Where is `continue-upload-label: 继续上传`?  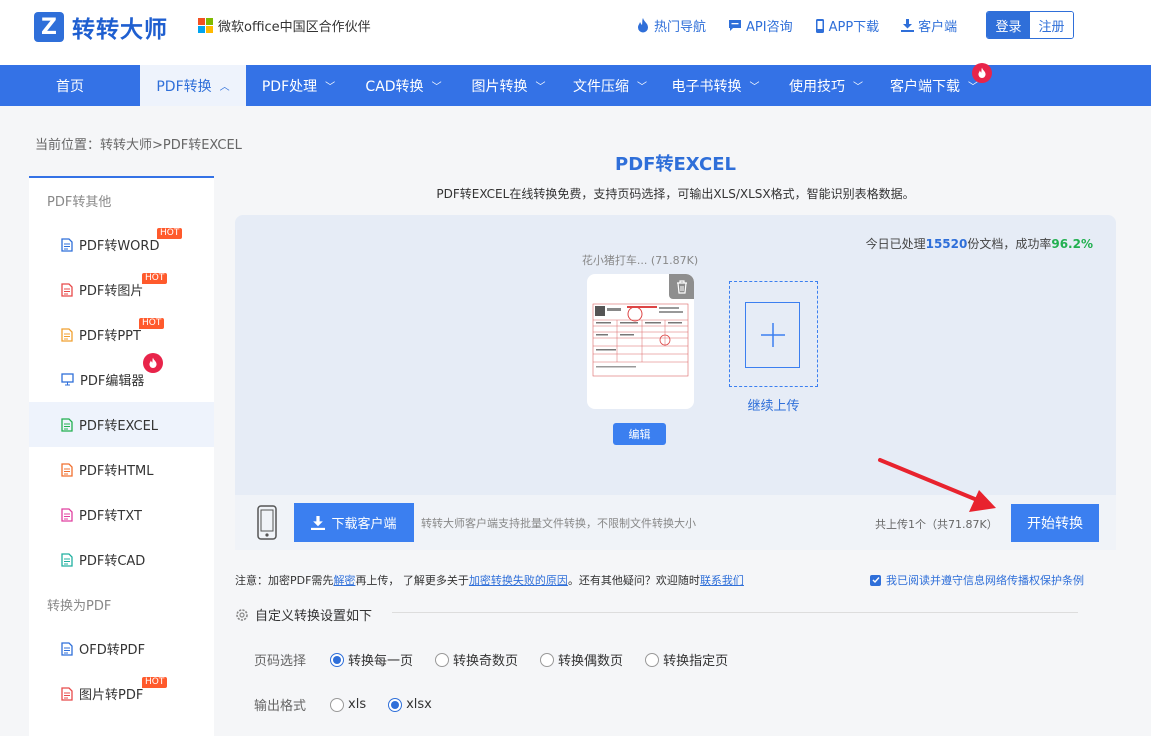
continue-upload-label: 继续上传 is located at coordinates (773, 404).